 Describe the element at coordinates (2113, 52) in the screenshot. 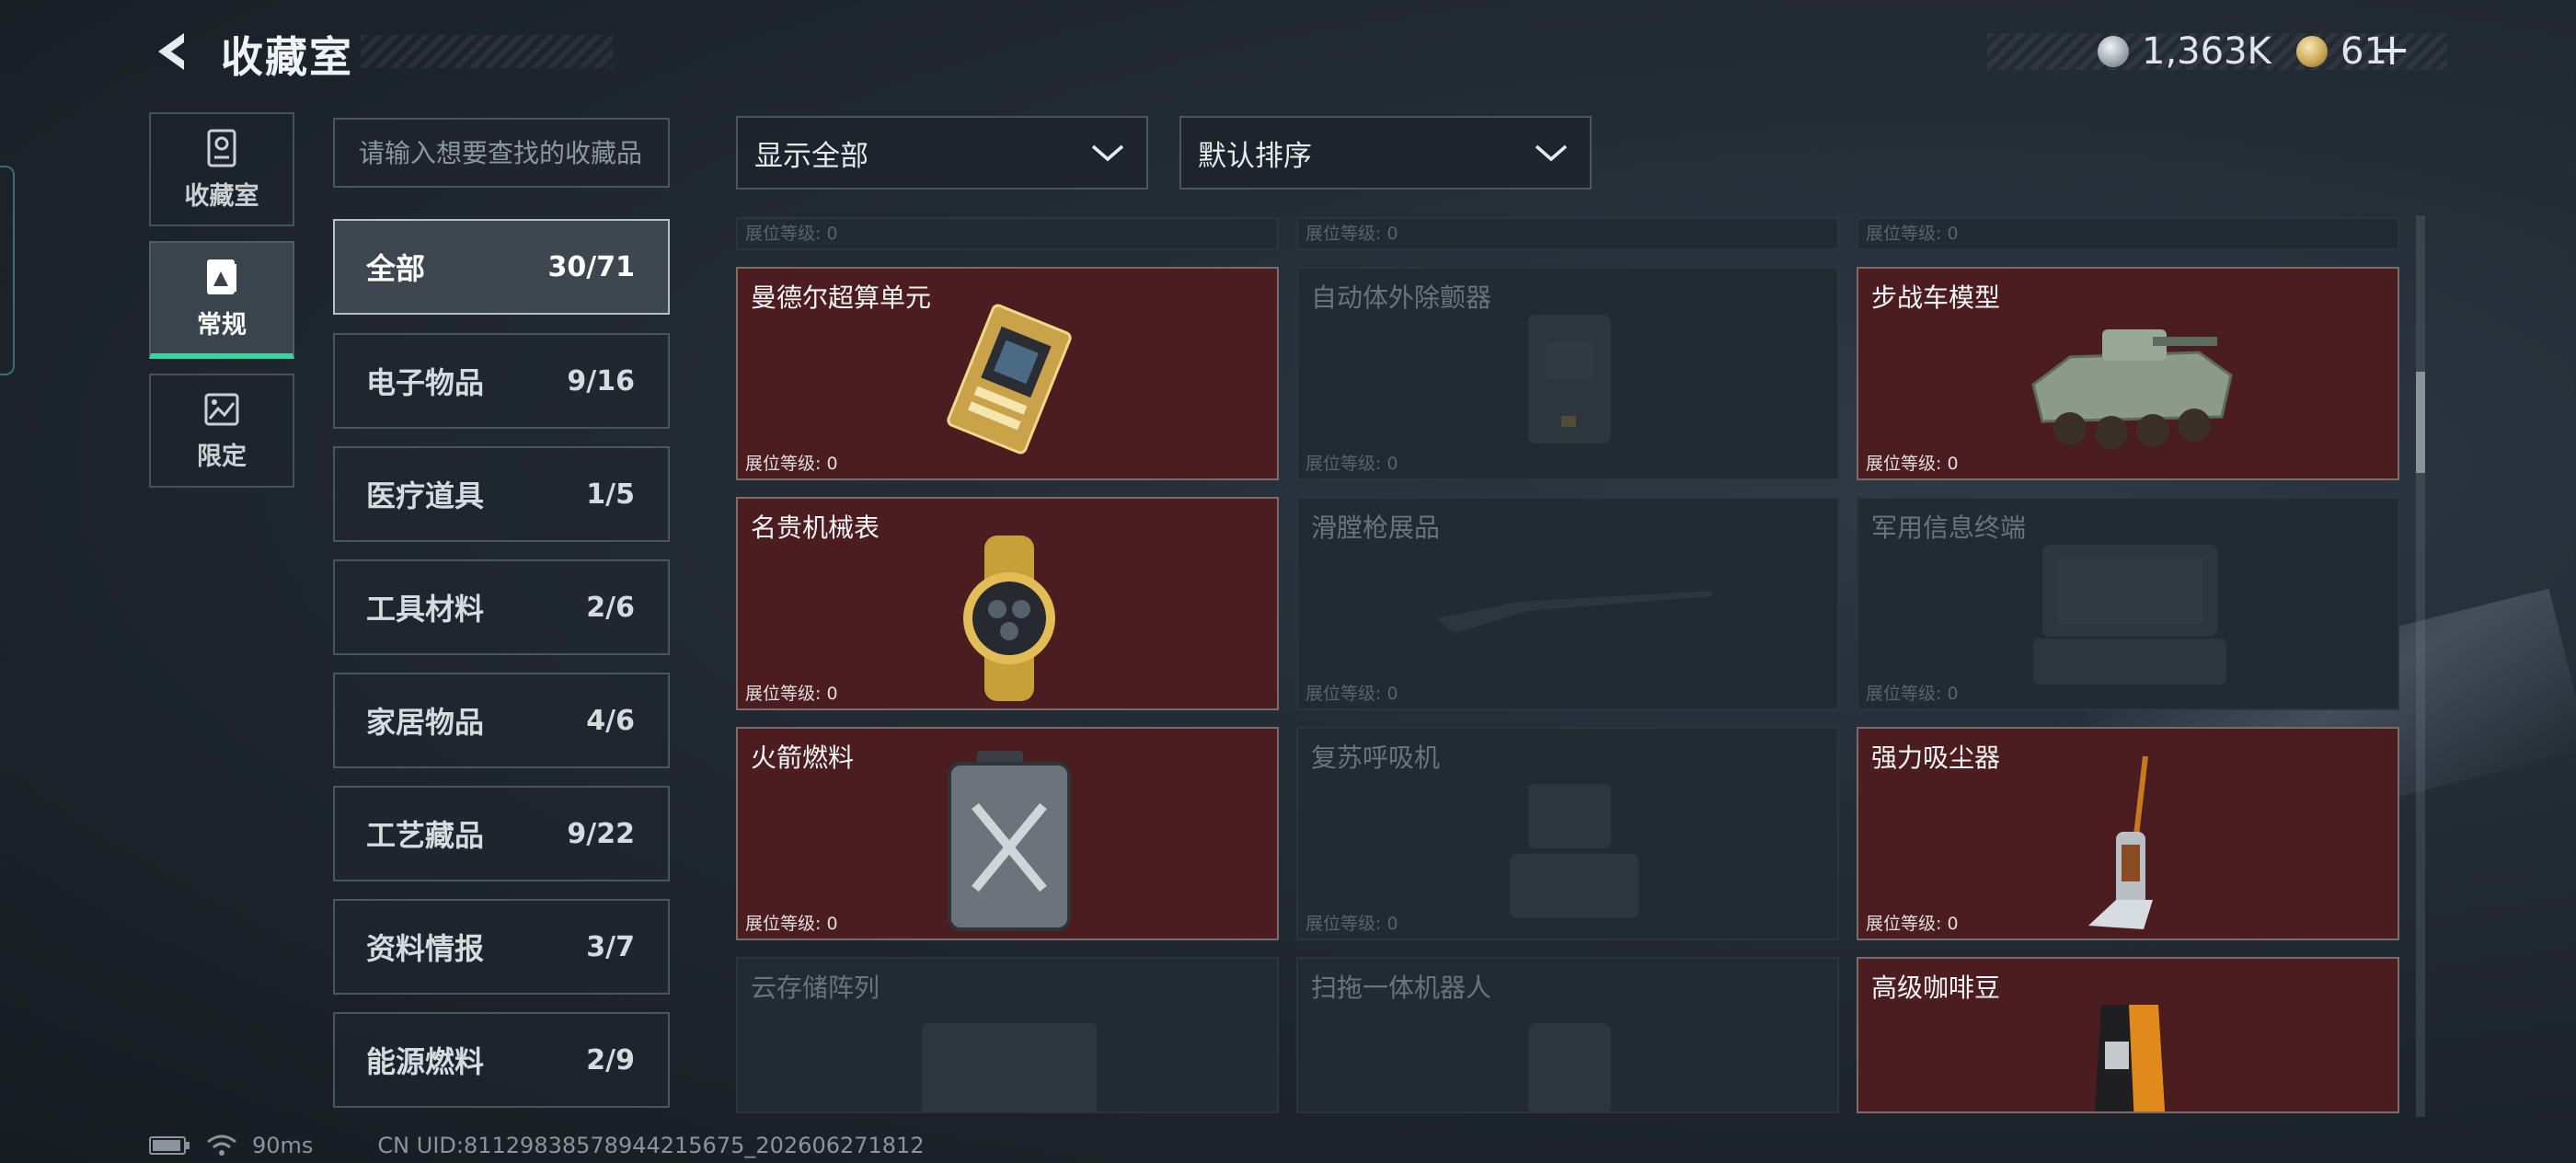

I see `silver-coin-icon` at that location.